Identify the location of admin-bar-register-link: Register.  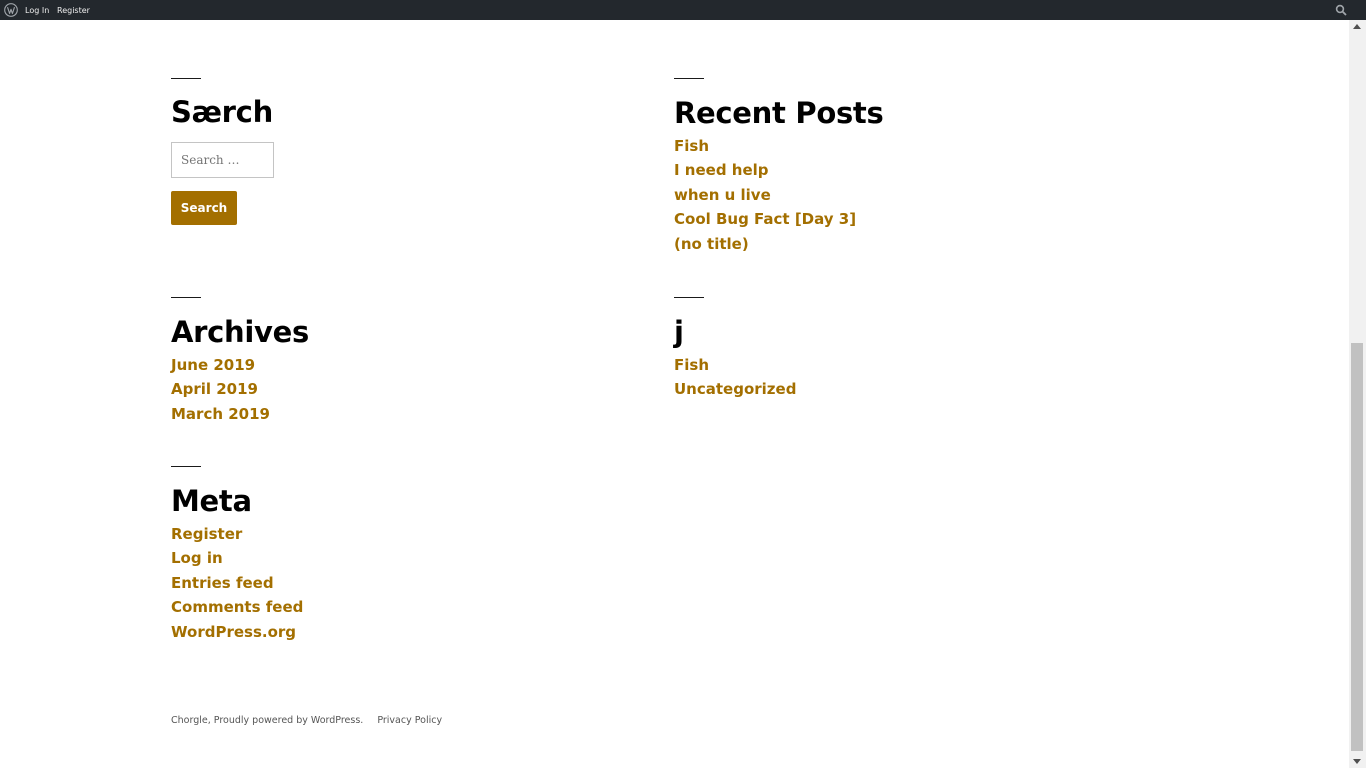
(73, 10).